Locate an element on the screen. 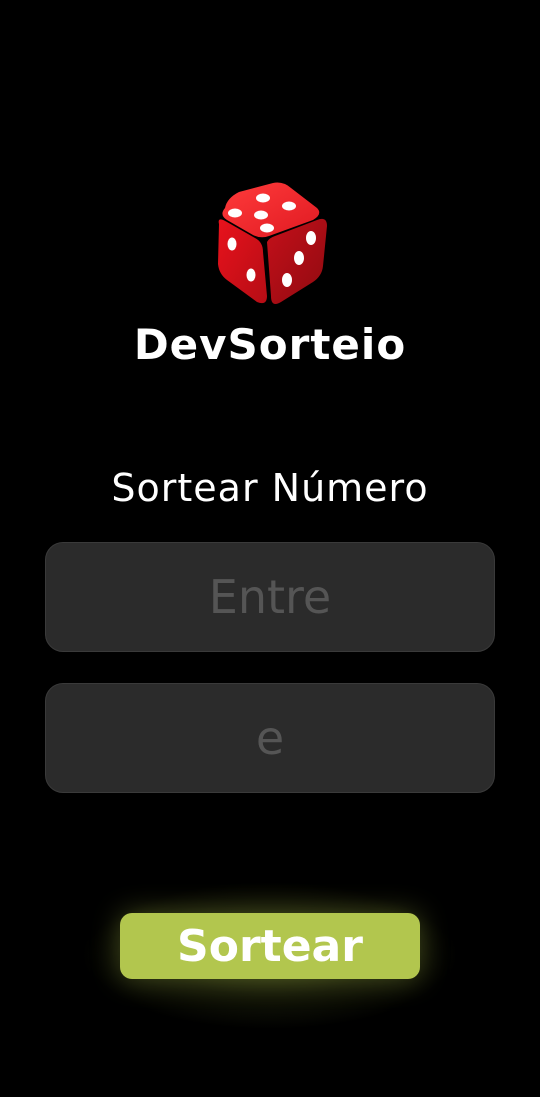 The height and width of the screenshot is (1097, 540). draw-button: Sortear is located at coordinates (270, 946).